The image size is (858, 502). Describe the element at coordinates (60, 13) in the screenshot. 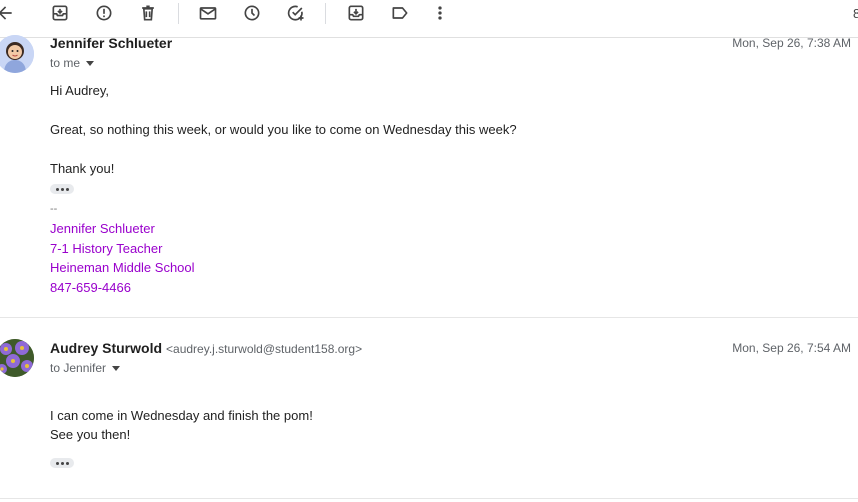

I see `archive-icon` at that location.